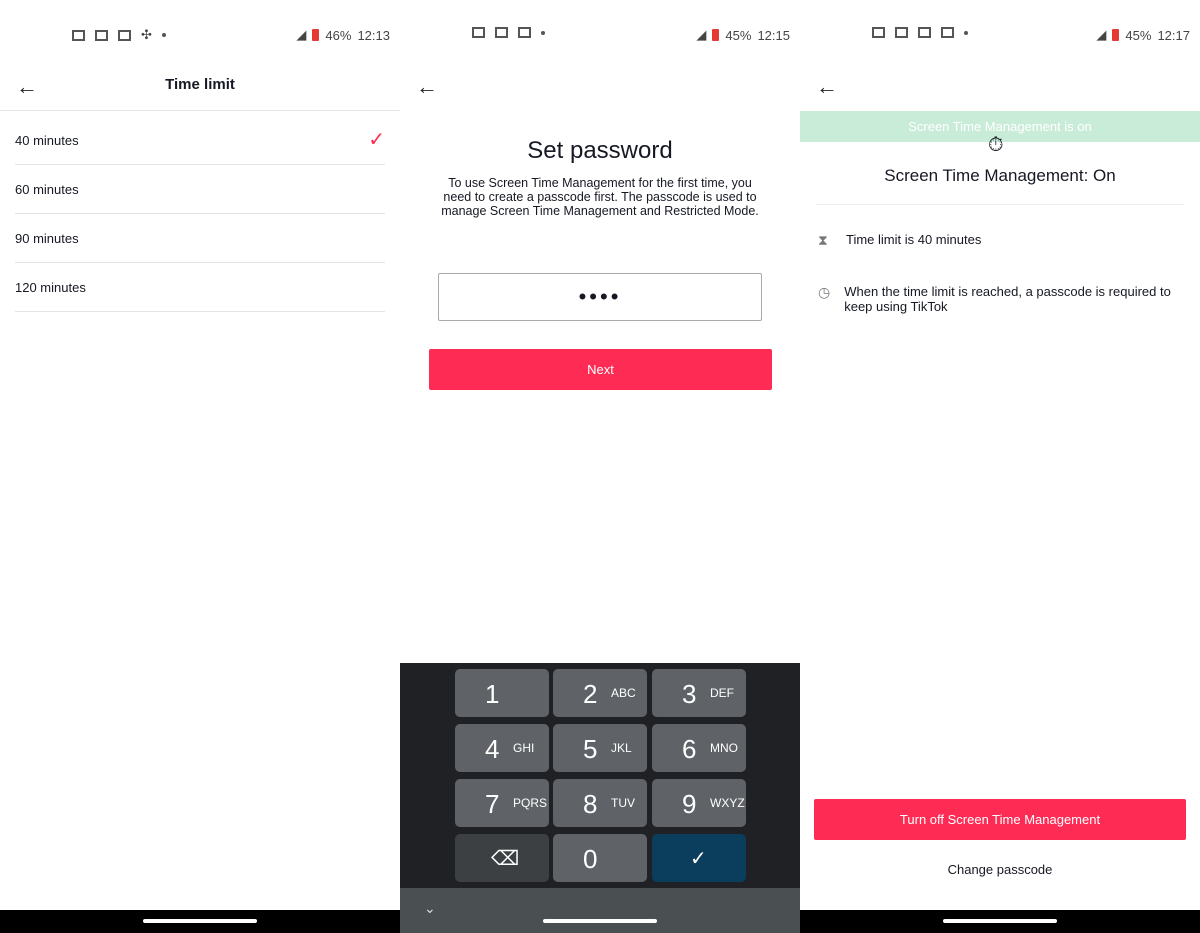 Image resolution: width=1200 pixels, height=933 pixels. I want to click on option-40-minutes: 40 minutes ✓, so click(200, 140).